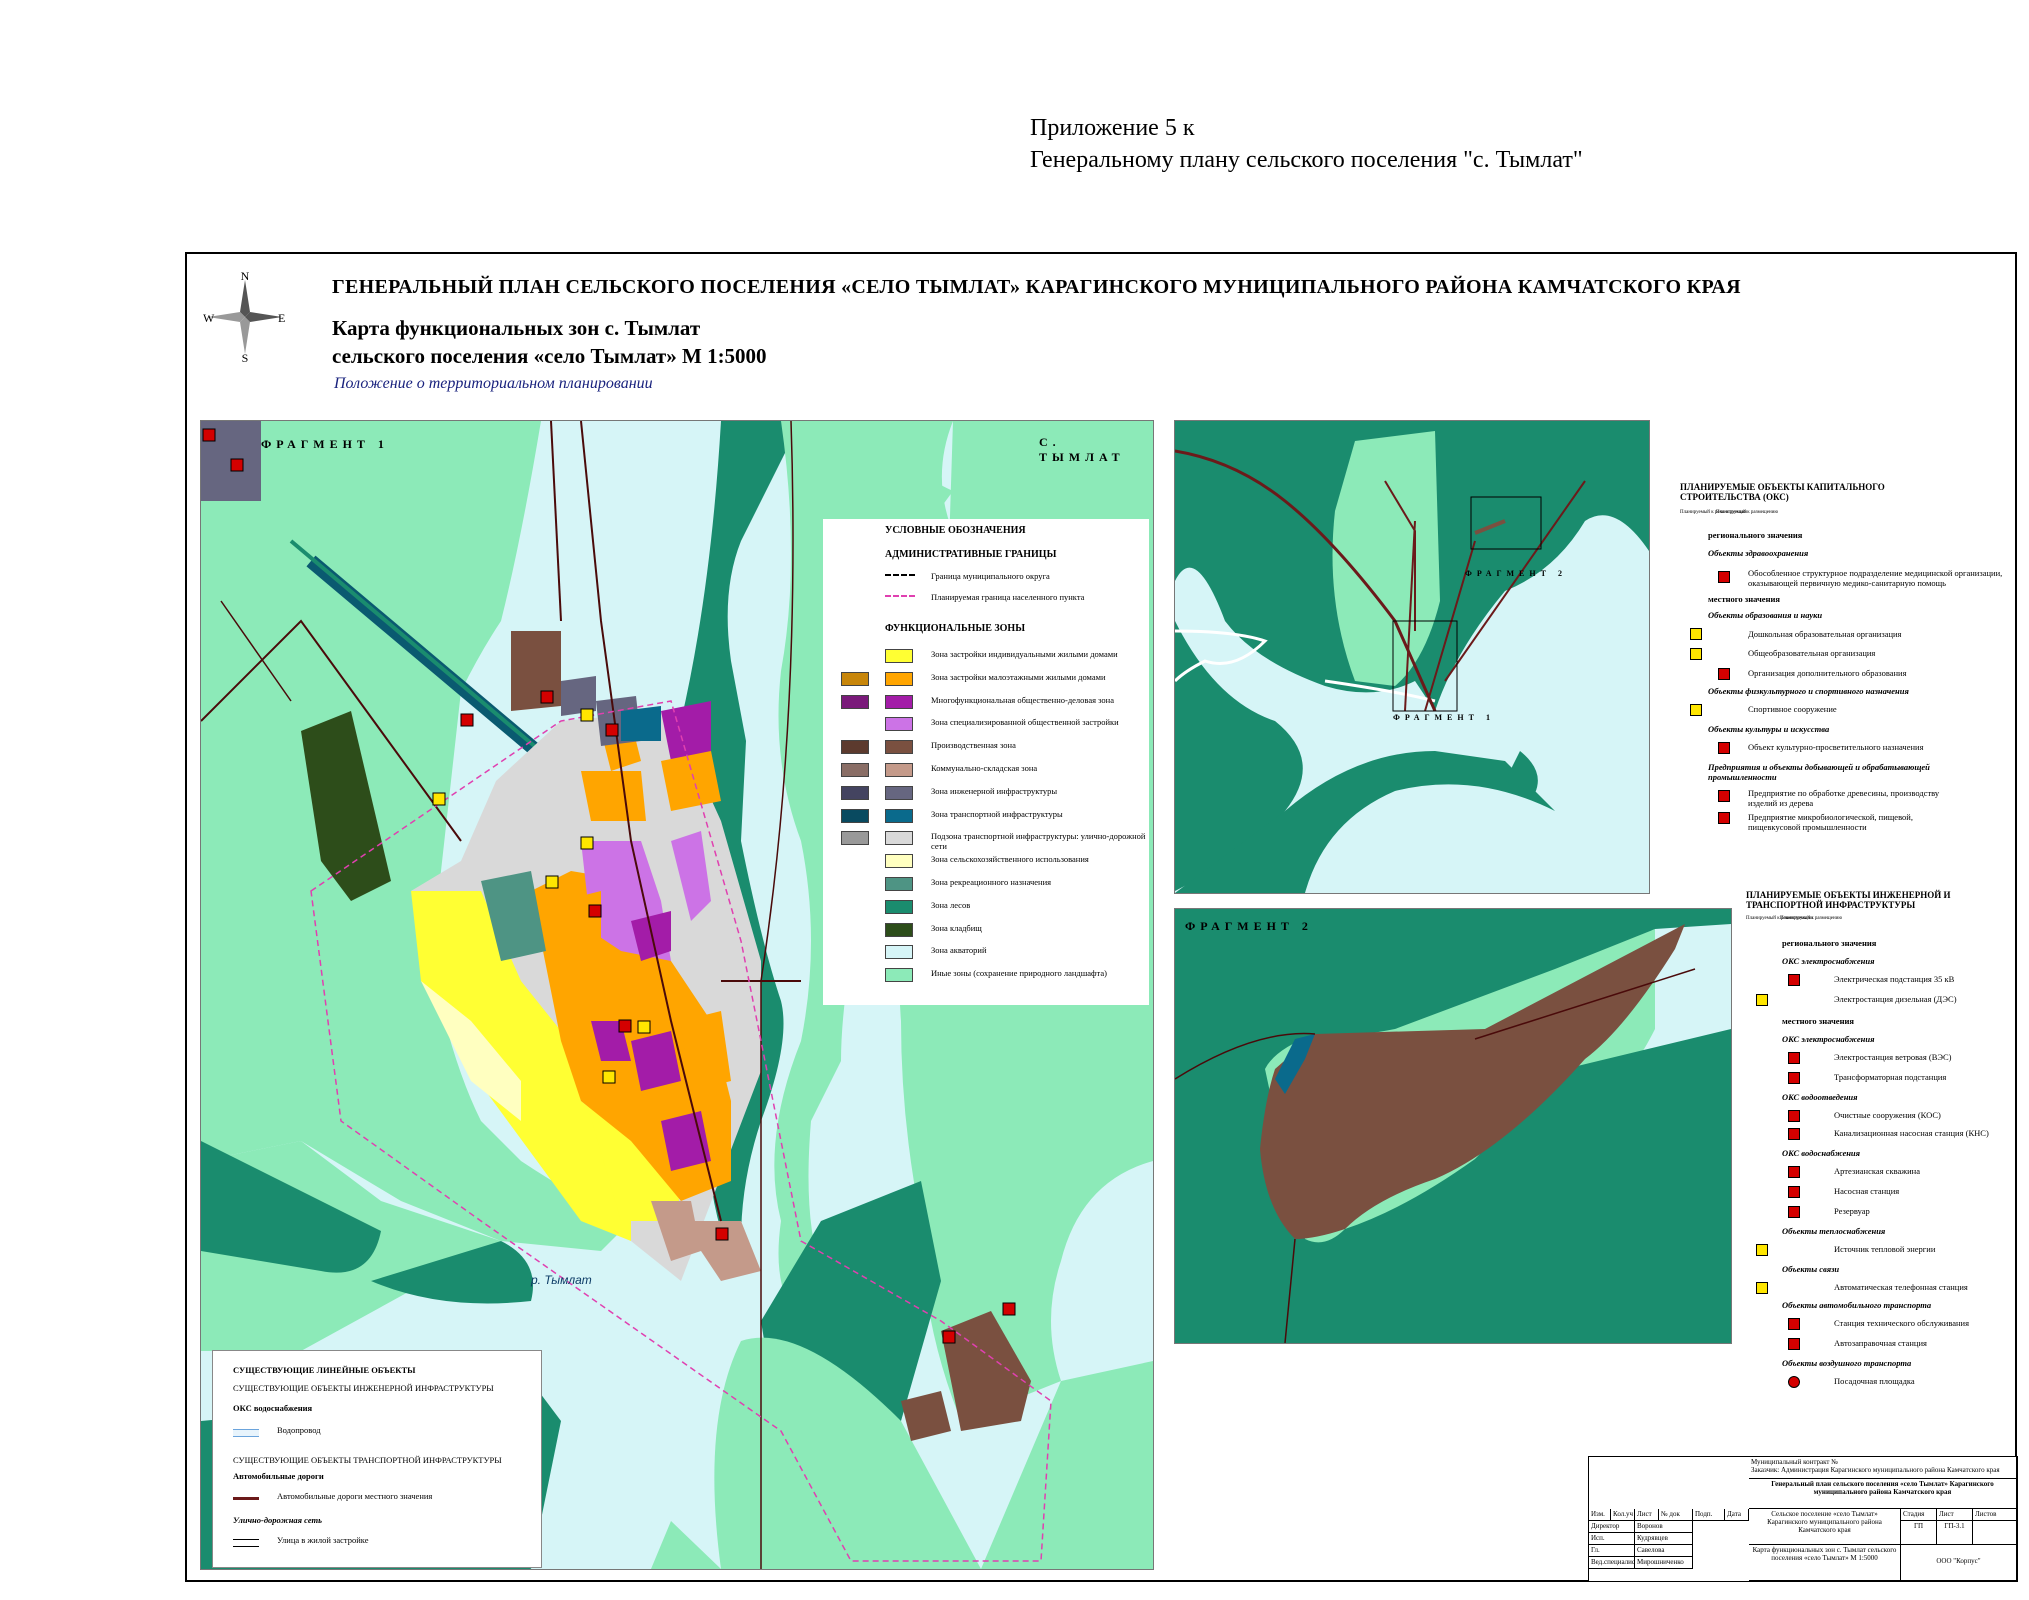 This screenshot has width=2029, height=1600. Describe the element at coordinates (1794, 1078) in the screenshot. I see `transformer-icon` at that location.